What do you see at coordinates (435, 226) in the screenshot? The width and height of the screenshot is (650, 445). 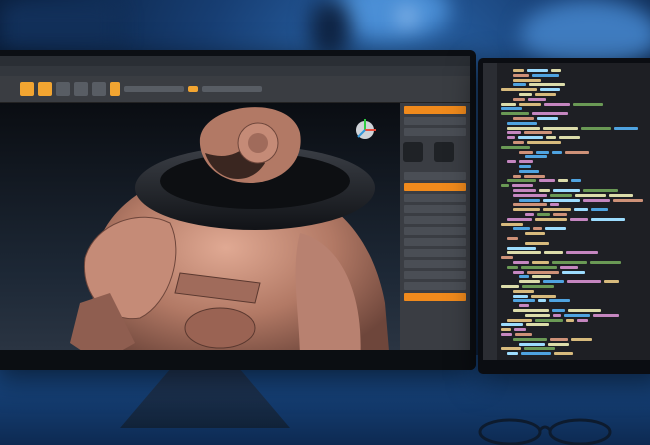 I see `tool-panel` at bounding box center [435, 226].